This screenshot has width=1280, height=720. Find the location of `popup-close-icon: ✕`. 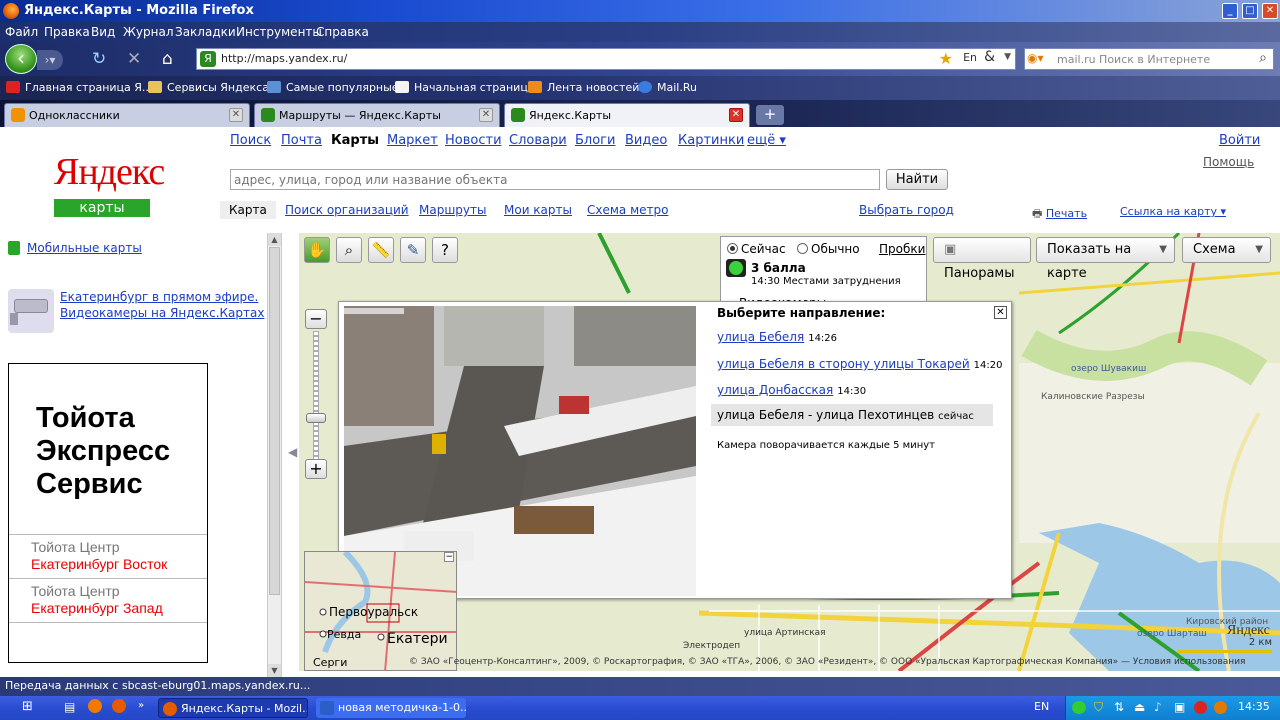

popup-close-icon: ✕ is located at coordinates (1000, 312).